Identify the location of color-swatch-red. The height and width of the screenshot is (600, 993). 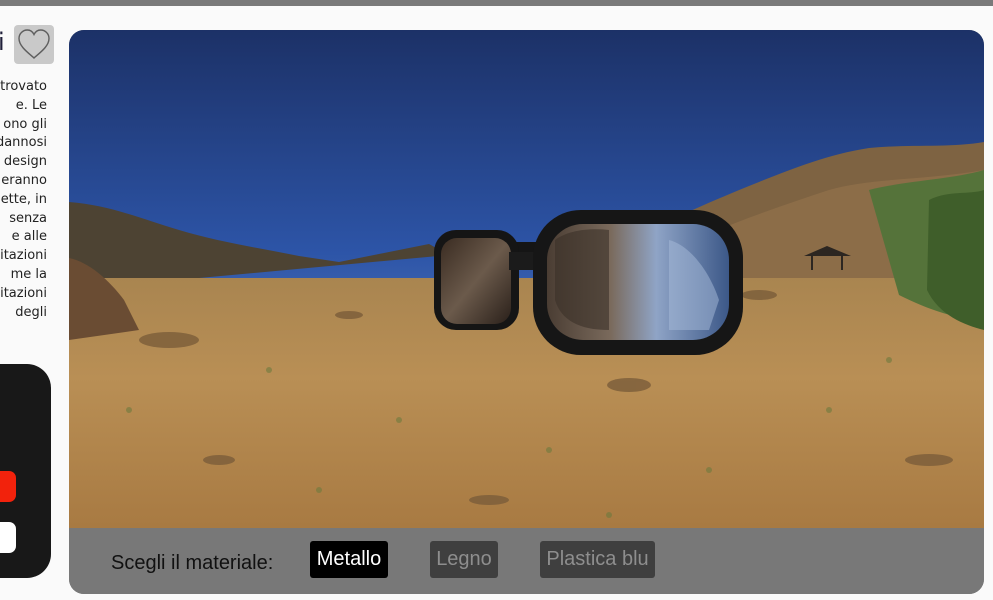
(8, 486).